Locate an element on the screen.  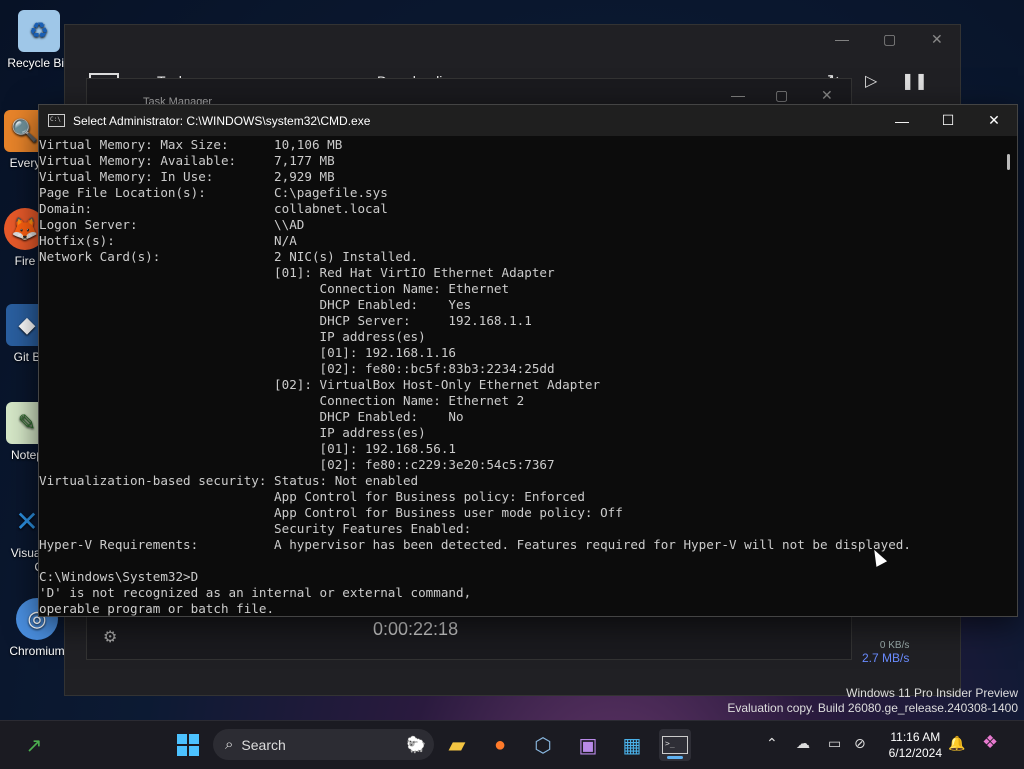
clock: 11:16 AM 6/12/2024 is located at coordinates (915, 745).